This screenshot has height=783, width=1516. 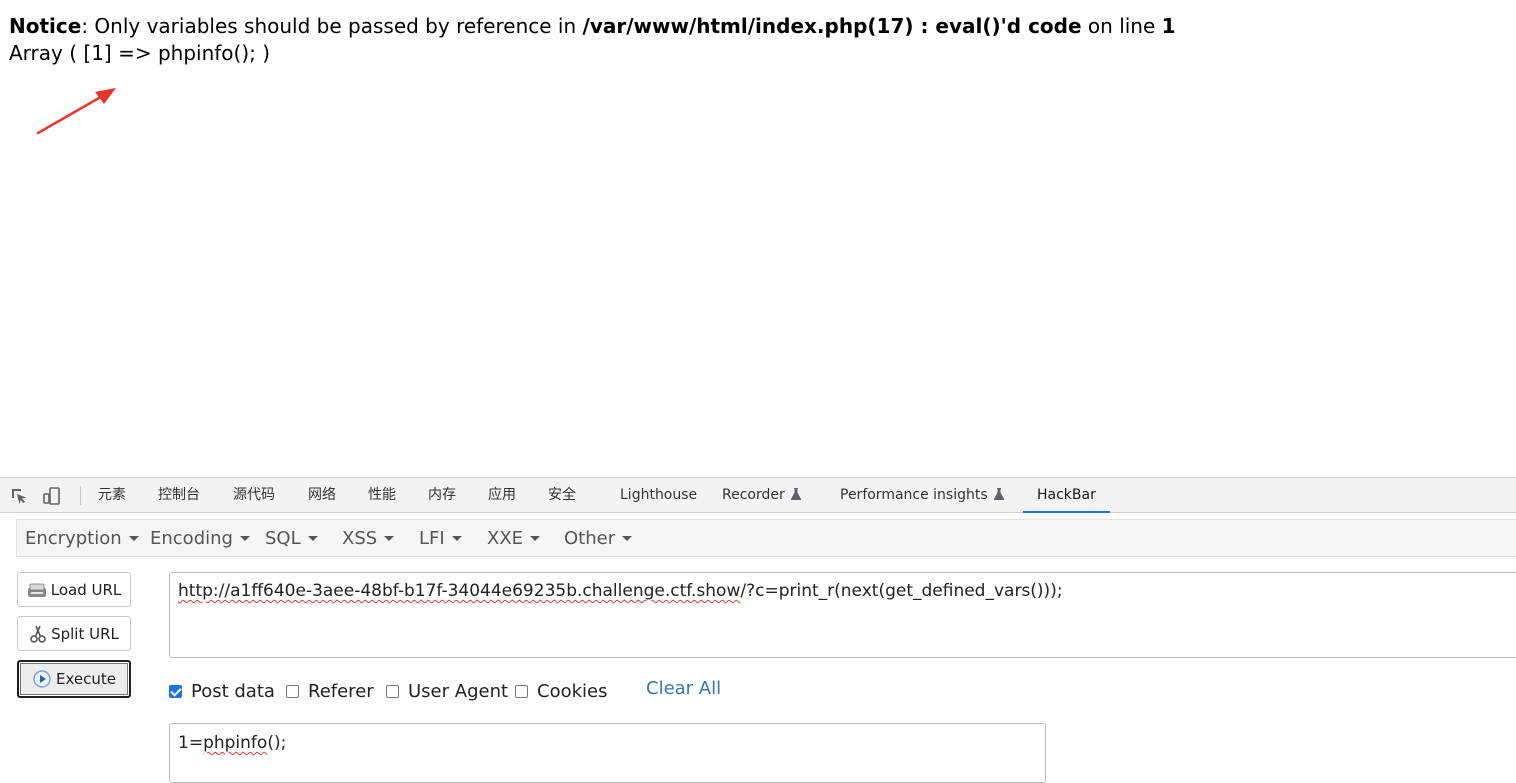 What do you see at coordinates (233, 691) in the screenshot?
I see `post-data-label: Post data` at bounding box center [233, 691].